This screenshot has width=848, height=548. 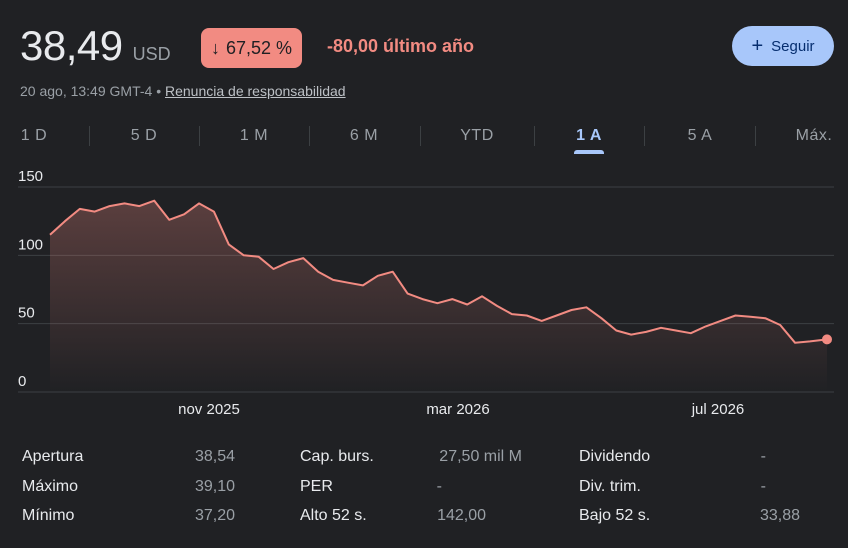 What do you see at coordinates (700, 136) in the screenshot?
I see `tab-5a: 5 A` at bounding box center [700, 136].